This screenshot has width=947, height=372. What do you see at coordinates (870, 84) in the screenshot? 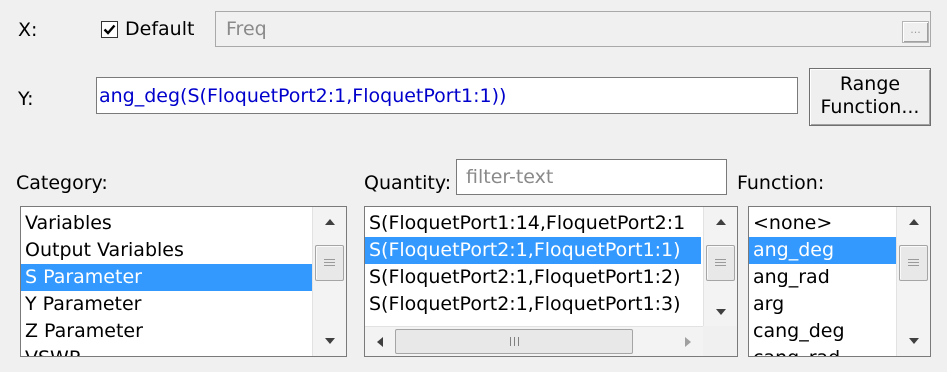
I see `range-button-line1: Range` at bounding box center [870, 84].